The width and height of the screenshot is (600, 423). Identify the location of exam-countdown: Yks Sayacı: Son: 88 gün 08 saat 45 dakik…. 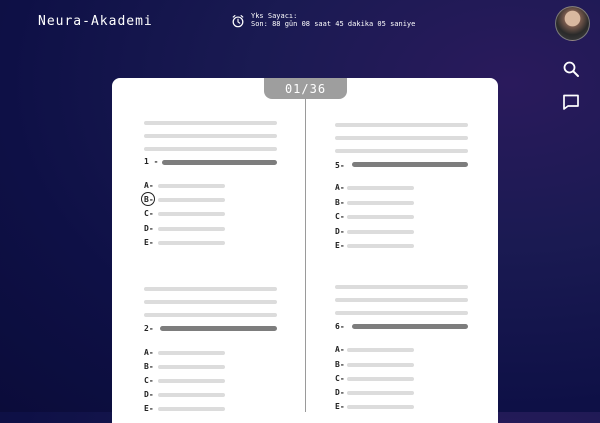
(323, 20).